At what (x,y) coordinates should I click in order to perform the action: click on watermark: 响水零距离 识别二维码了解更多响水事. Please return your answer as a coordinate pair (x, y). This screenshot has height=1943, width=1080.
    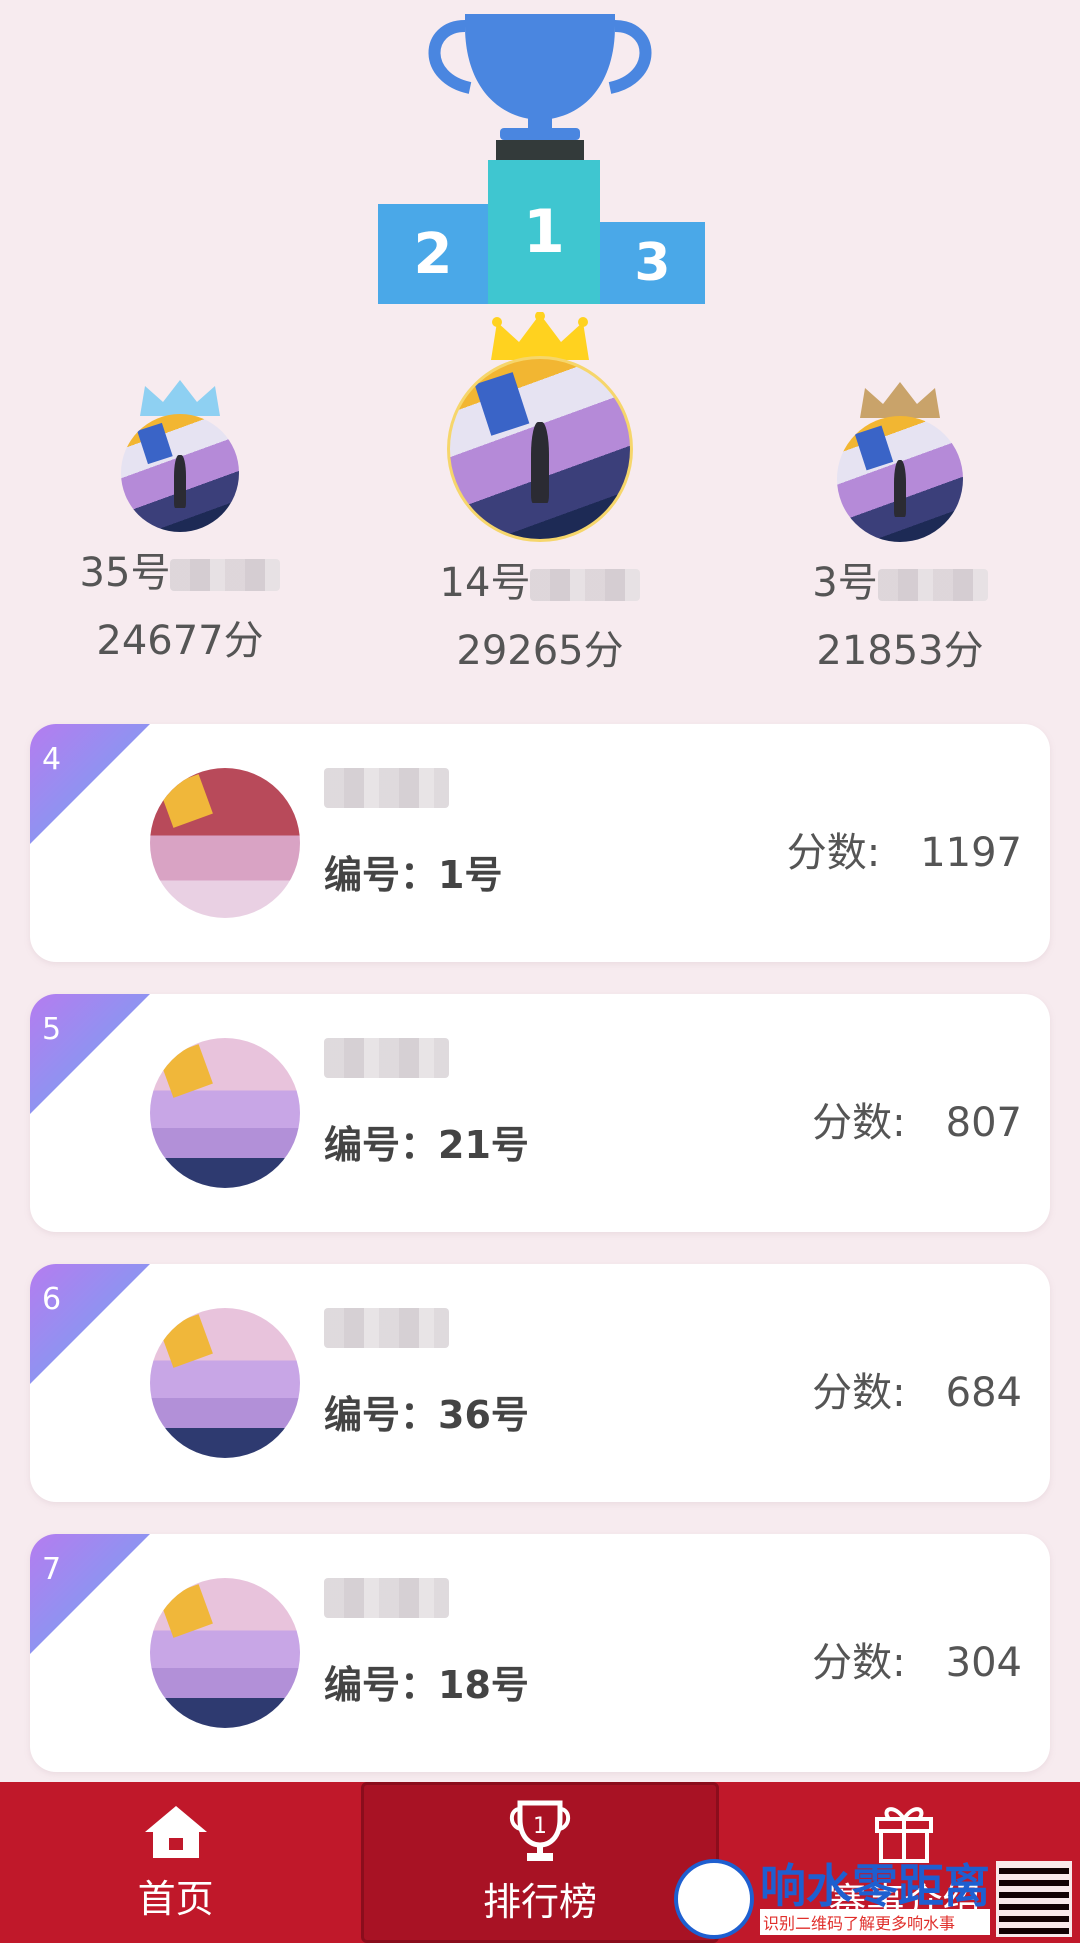
    Looking at the image, I should click on (873, 1899).